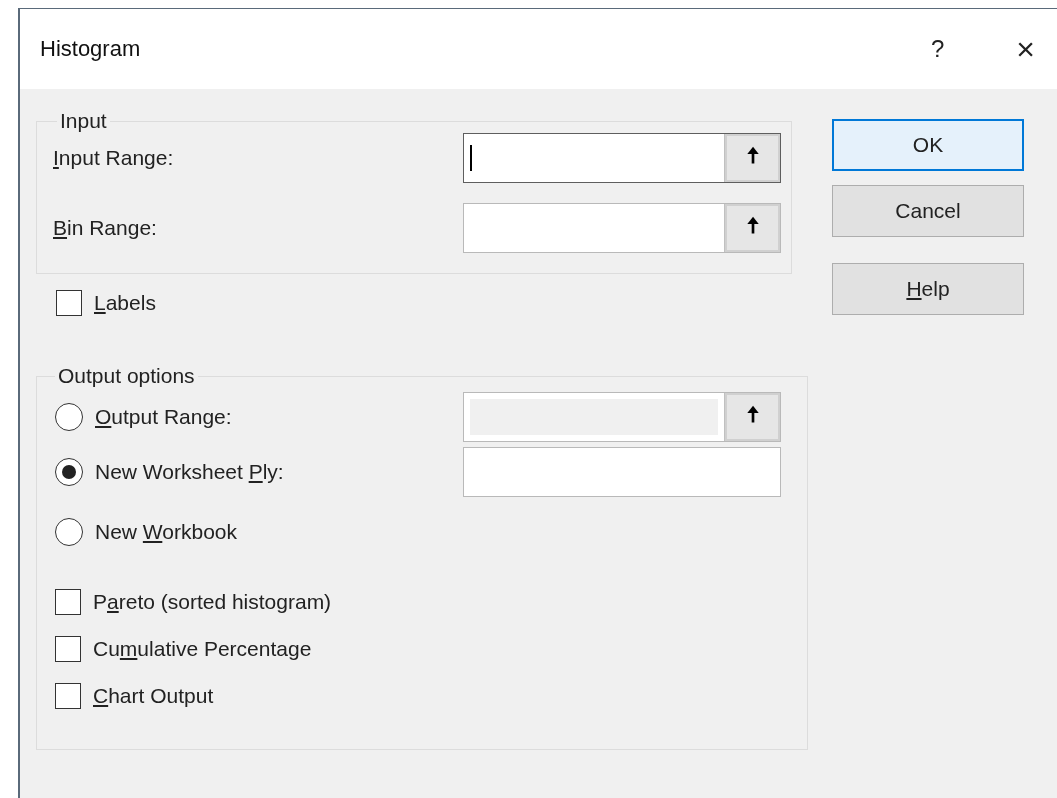 The image size is (1057, 798). What do you see at coordinates (126, 376) in the screenshot?
I see `group-legend: Output options` at bounding box center [126, 376].